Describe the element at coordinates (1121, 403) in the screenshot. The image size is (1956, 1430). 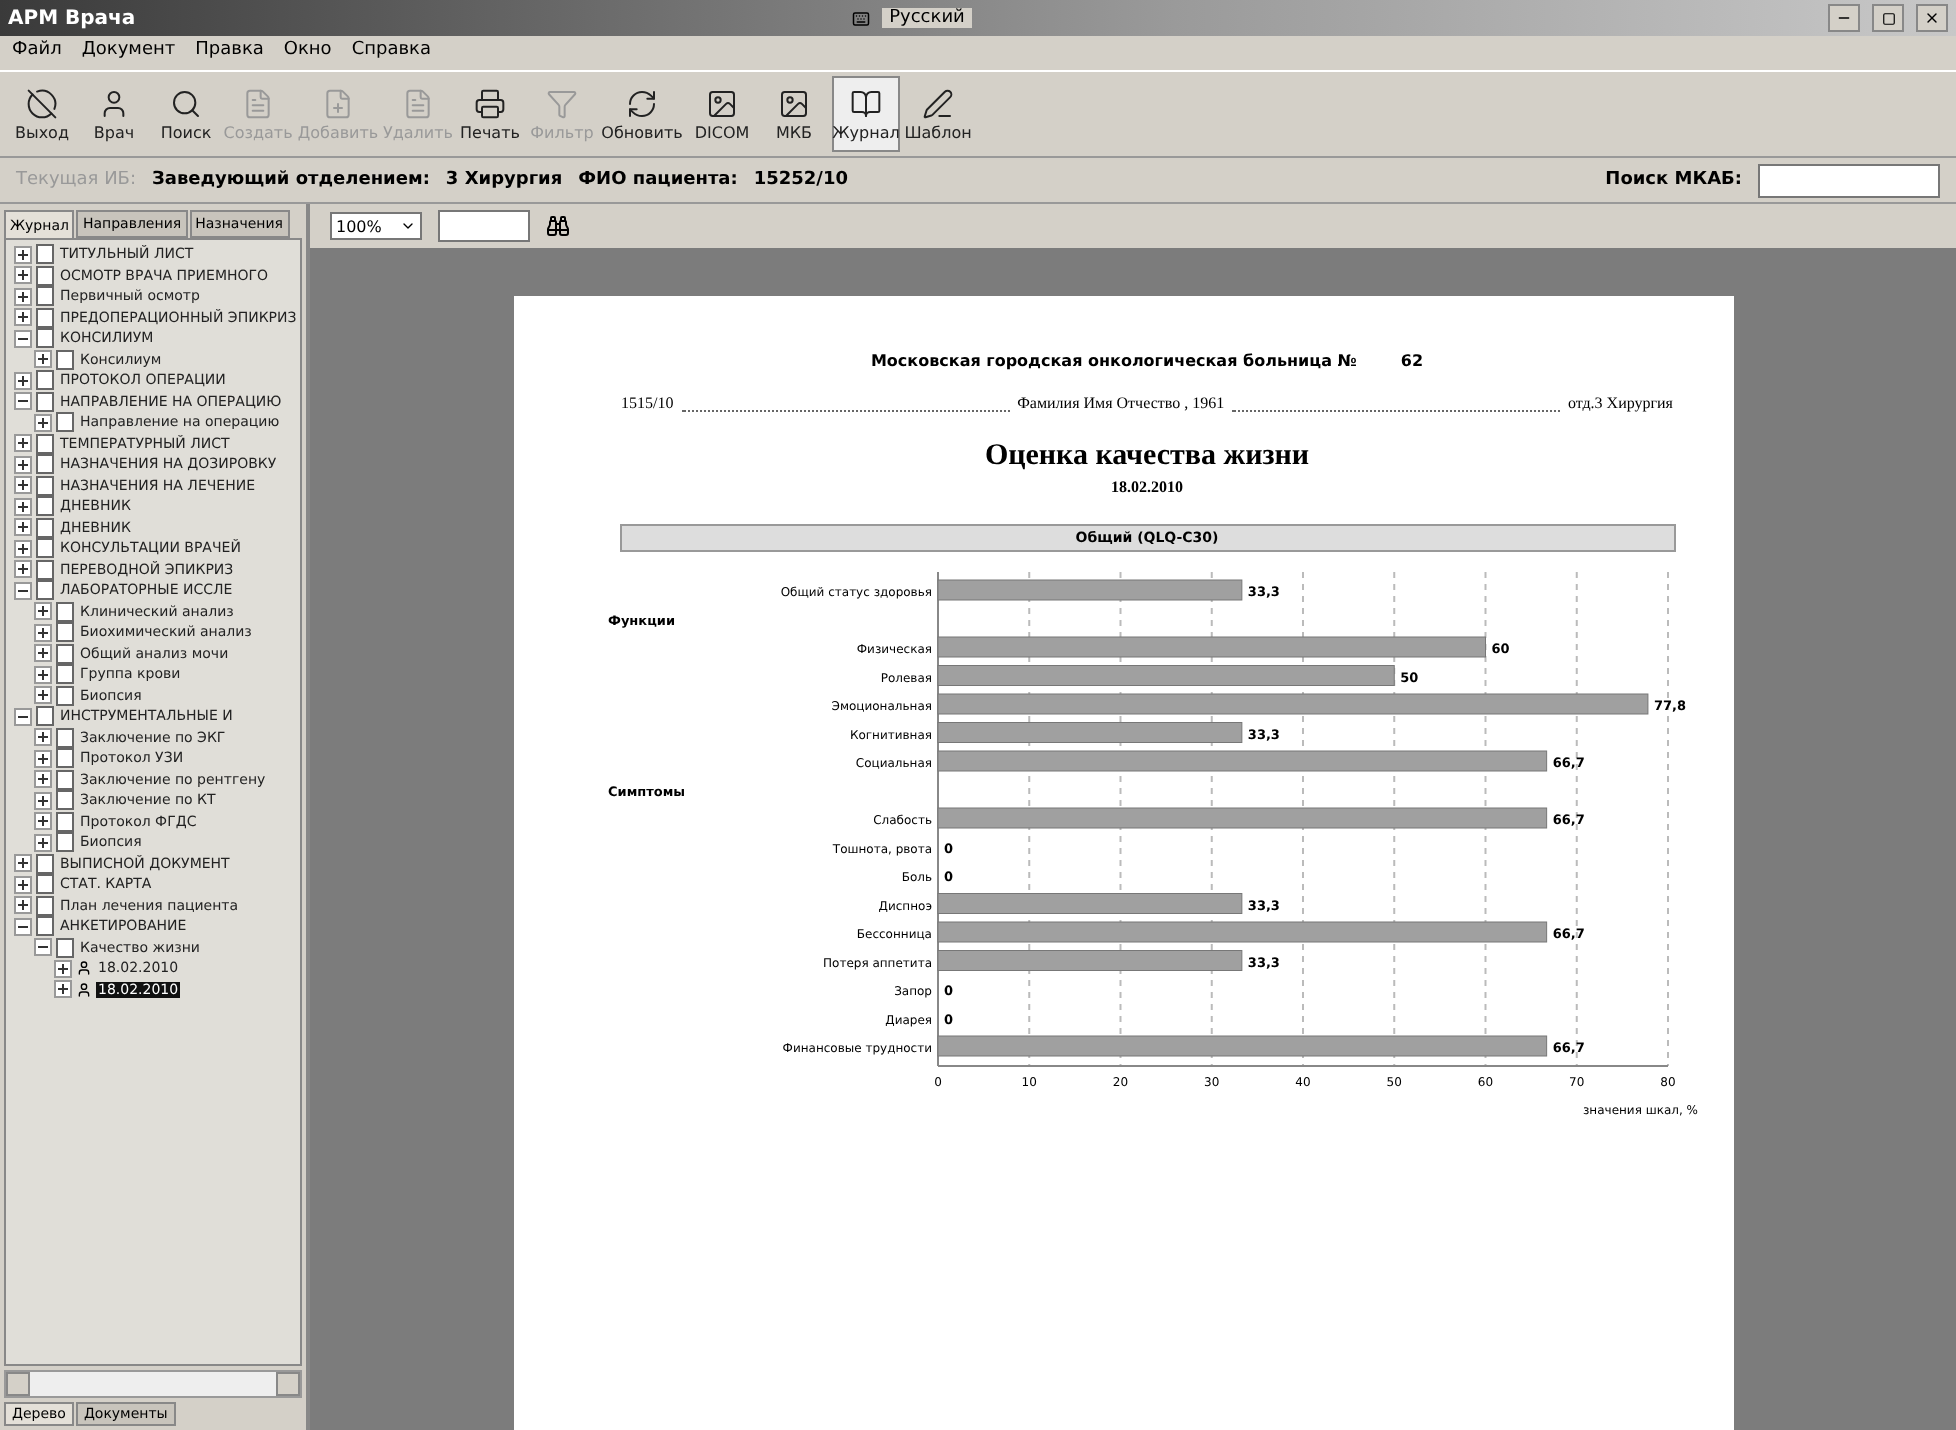
I see `patient-name: Фамилия Имя Отчество , 1961` at that location.